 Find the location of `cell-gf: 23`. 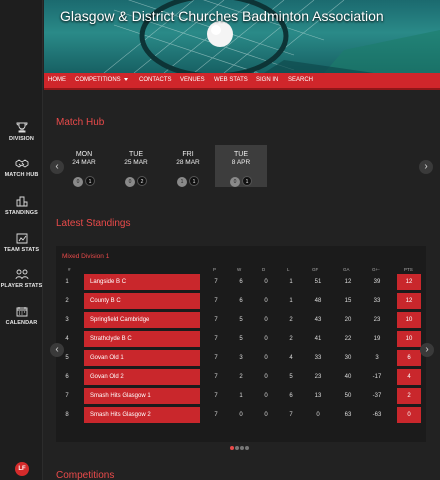

cell-gf: 23 is located at coordinates (318, 377).